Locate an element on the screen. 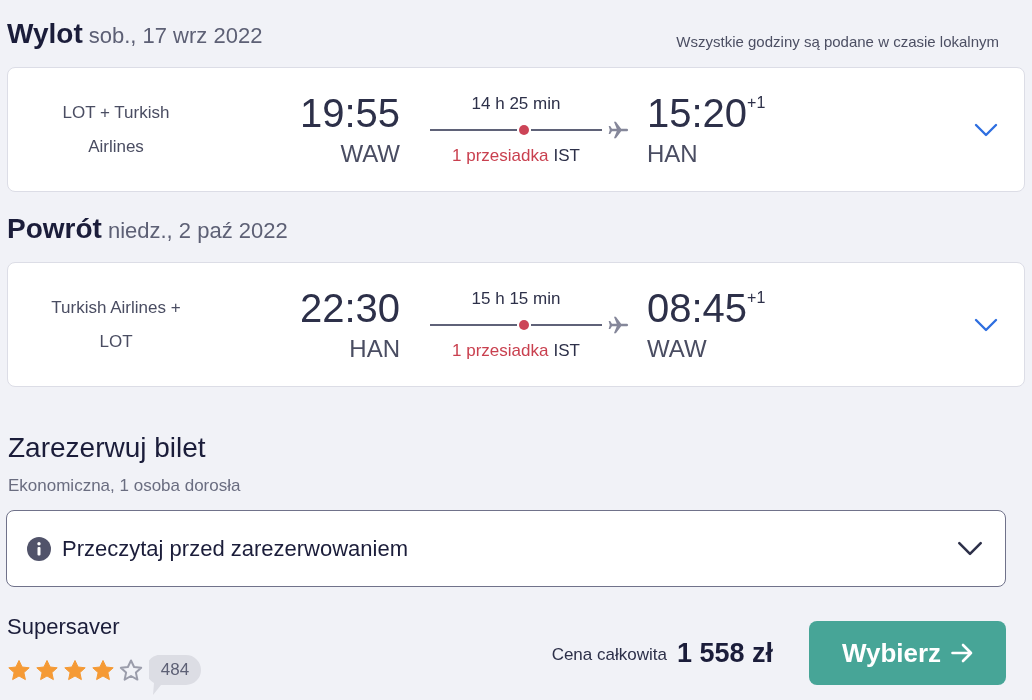 This screenshot has width=1032, height=700. total-price: 1 558 zł is located at coordinates (724, 653).